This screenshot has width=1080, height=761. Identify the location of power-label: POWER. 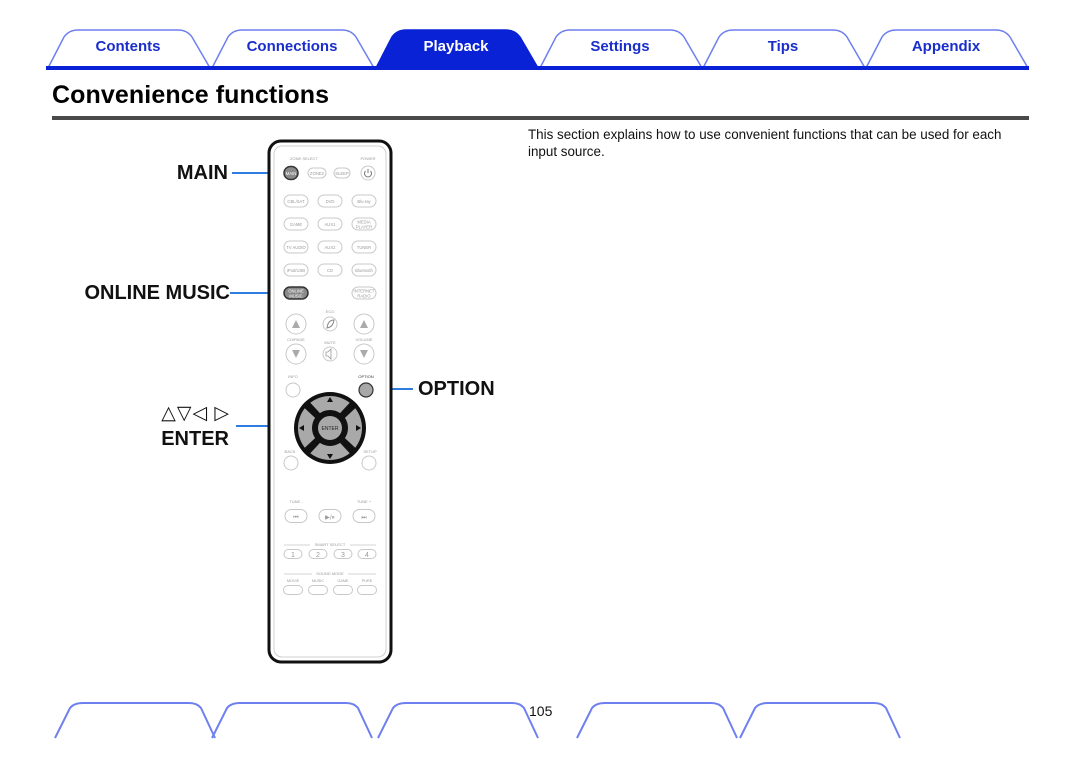
(367, 158).